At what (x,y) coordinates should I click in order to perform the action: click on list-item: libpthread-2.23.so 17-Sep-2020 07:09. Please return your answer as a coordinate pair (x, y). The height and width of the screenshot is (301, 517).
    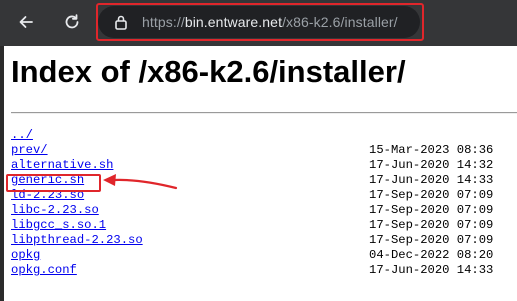
    Looking at the image, I should click on (264, 240).